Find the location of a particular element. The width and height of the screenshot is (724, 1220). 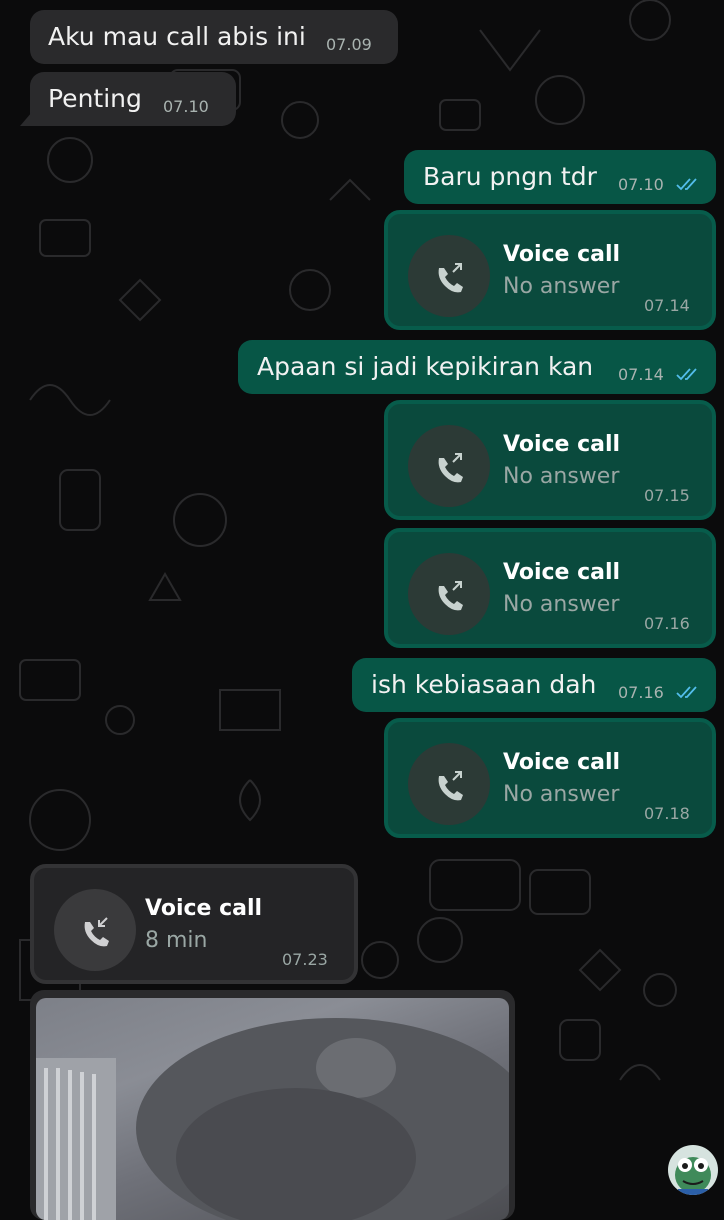

photo-thumbnail is located at coordinates (272, 1109).